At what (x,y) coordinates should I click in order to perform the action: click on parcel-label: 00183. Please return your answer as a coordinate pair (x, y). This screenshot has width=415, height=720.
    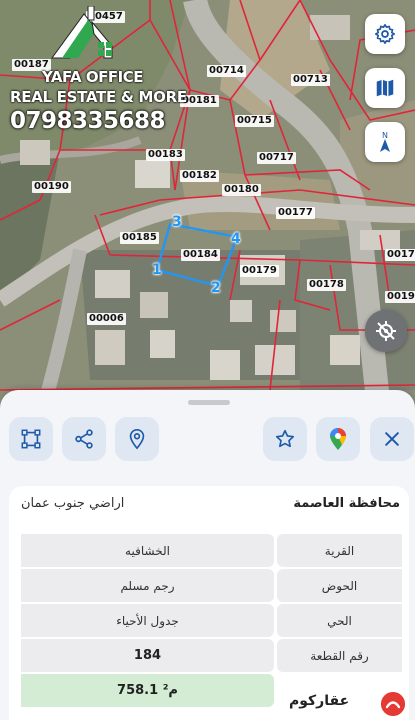
    Looking at the image, I should click on (165, 155).